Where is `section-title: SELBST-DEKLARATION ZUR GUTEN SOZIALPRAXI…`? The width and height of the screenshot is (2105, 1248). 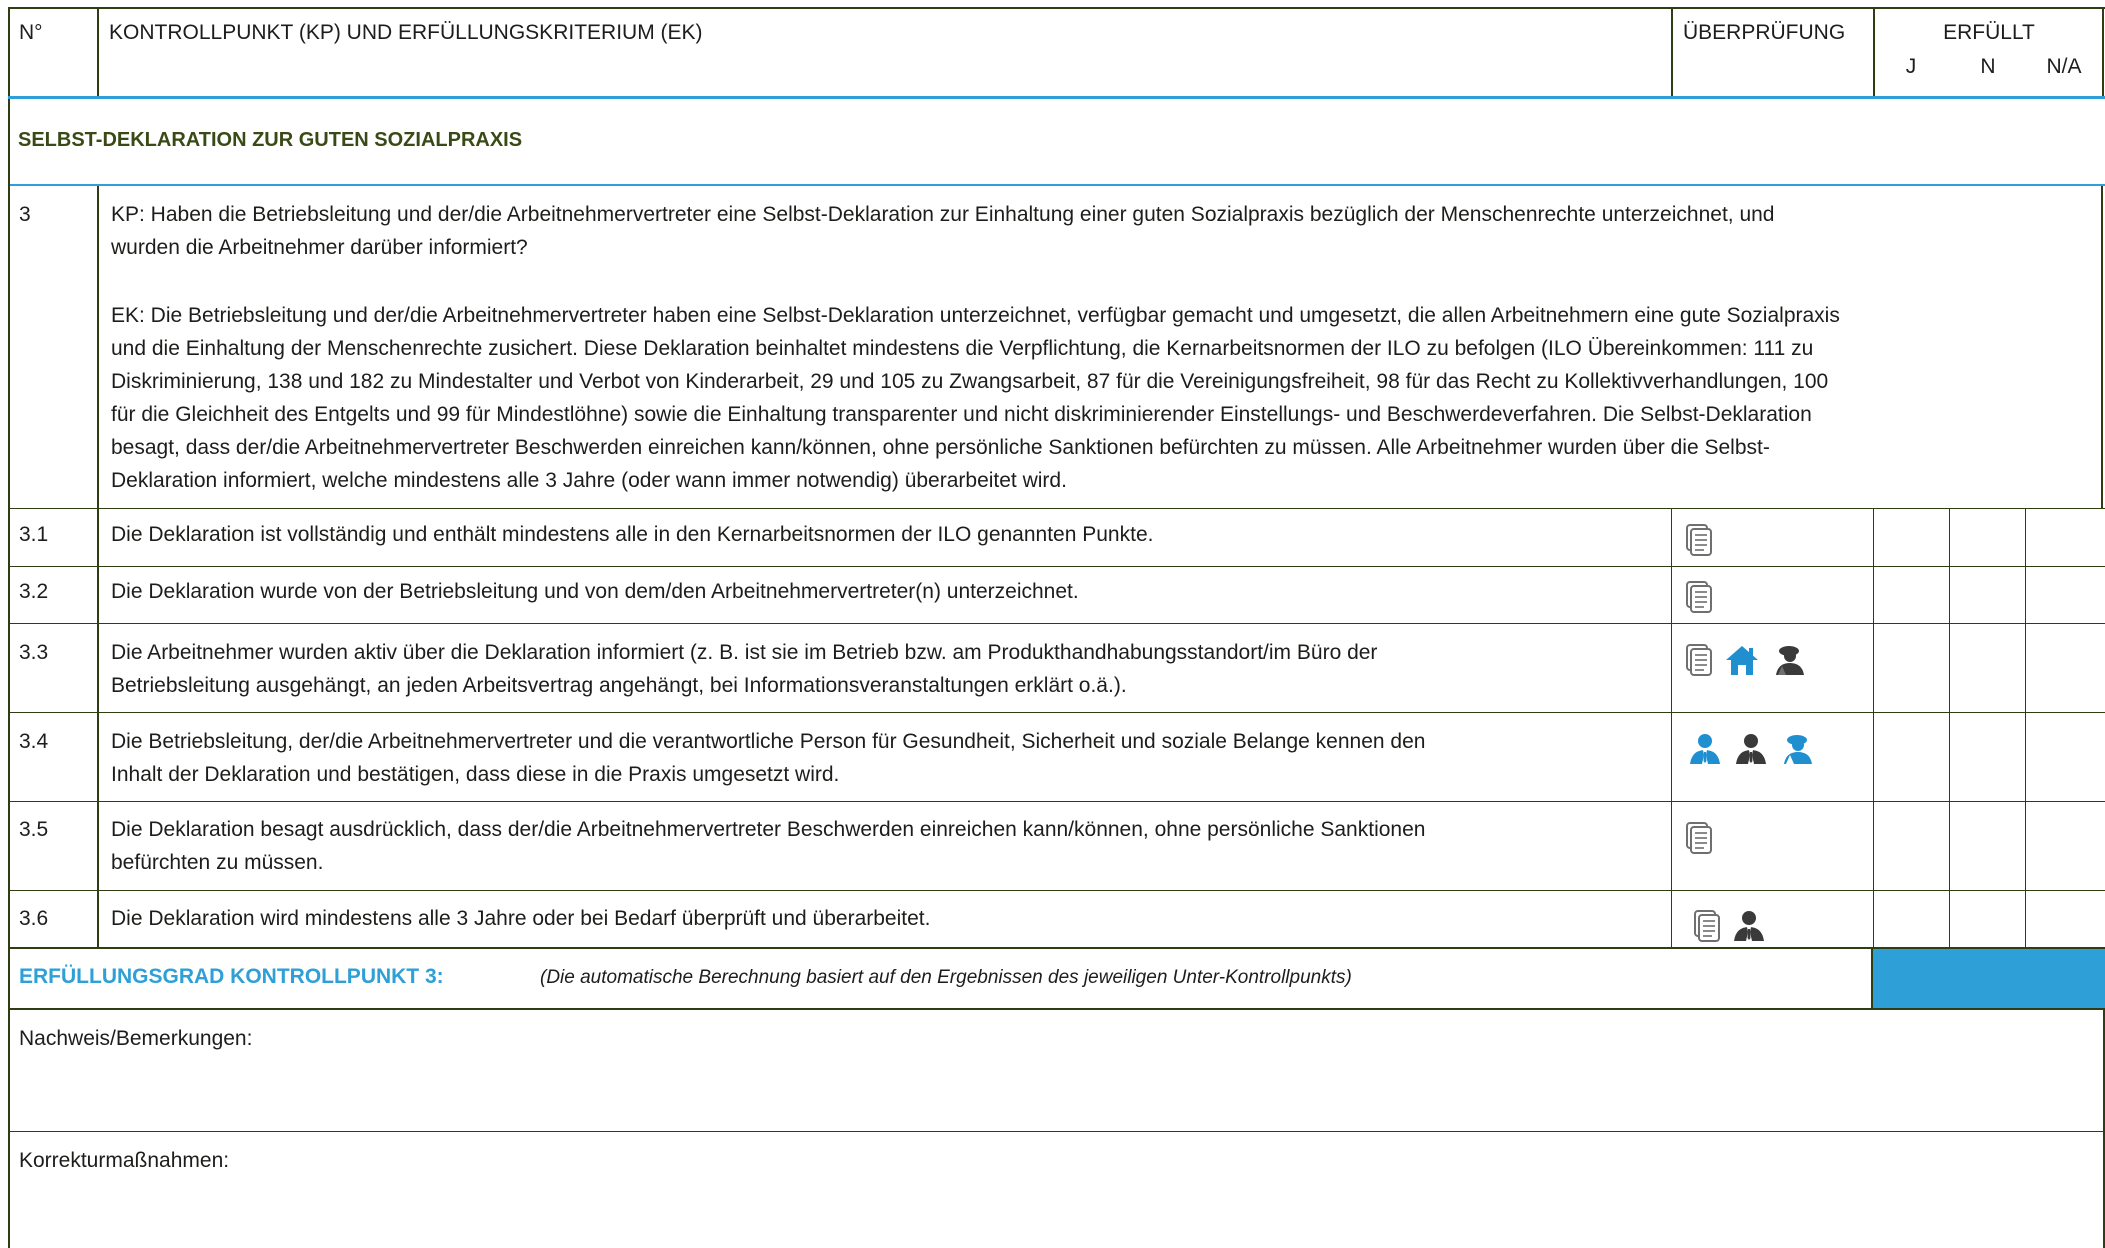
section-title: SELBST-DEKLARATION ZUR GUTEN SOZIALPRAXI… is located at coordinates (270, 140).